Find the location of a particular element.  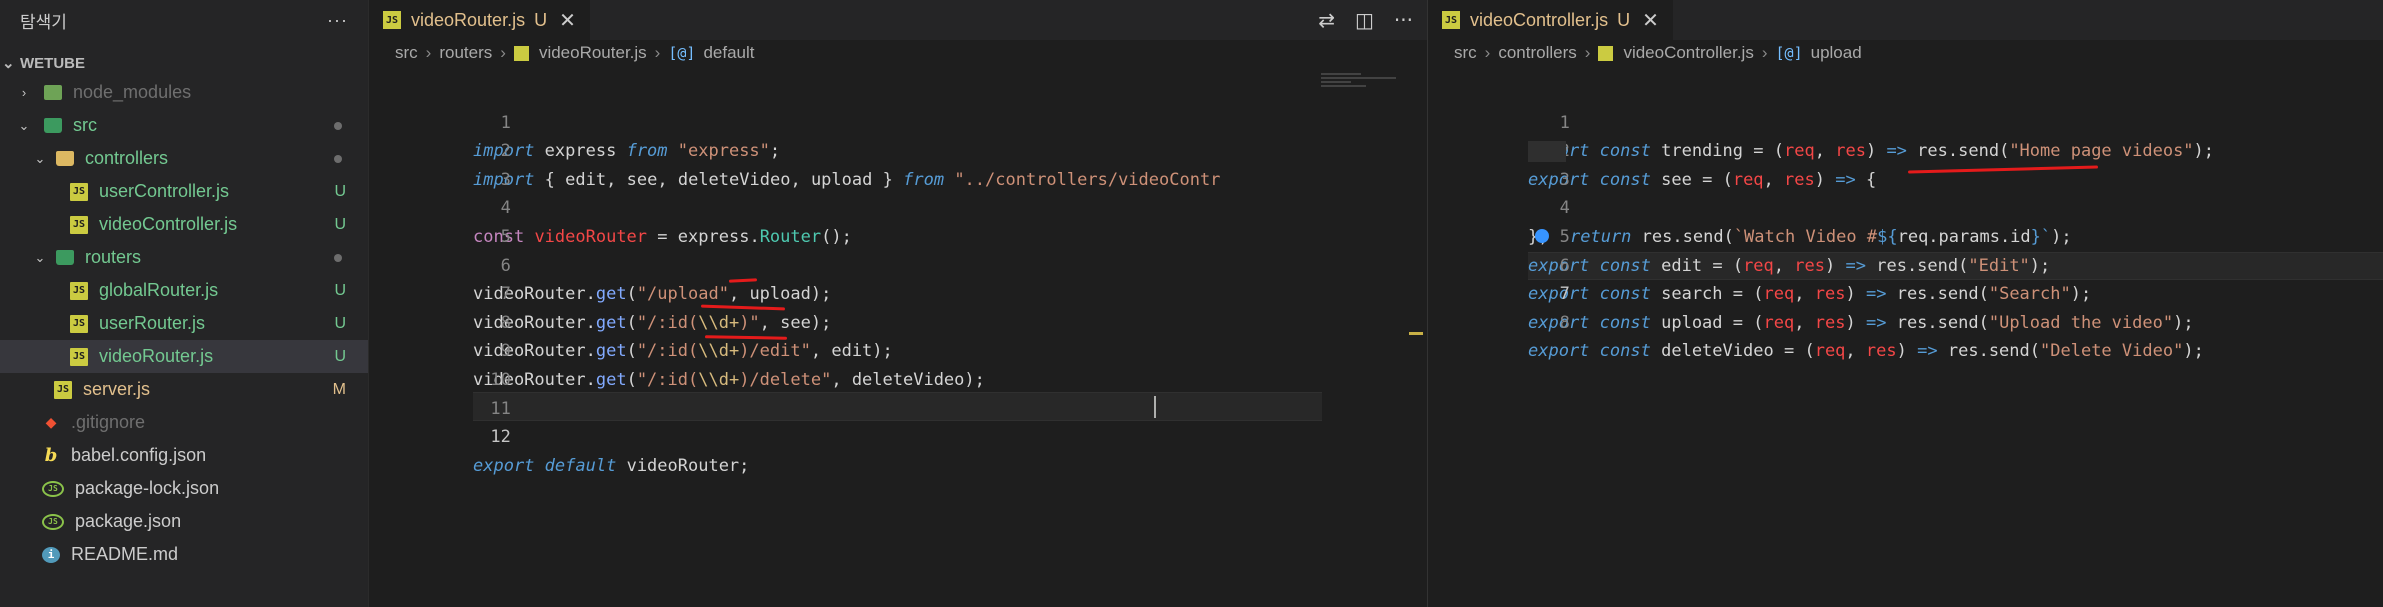

tab-bar: JS videoController.js U ✕ is located at coordinates (1905, 20).